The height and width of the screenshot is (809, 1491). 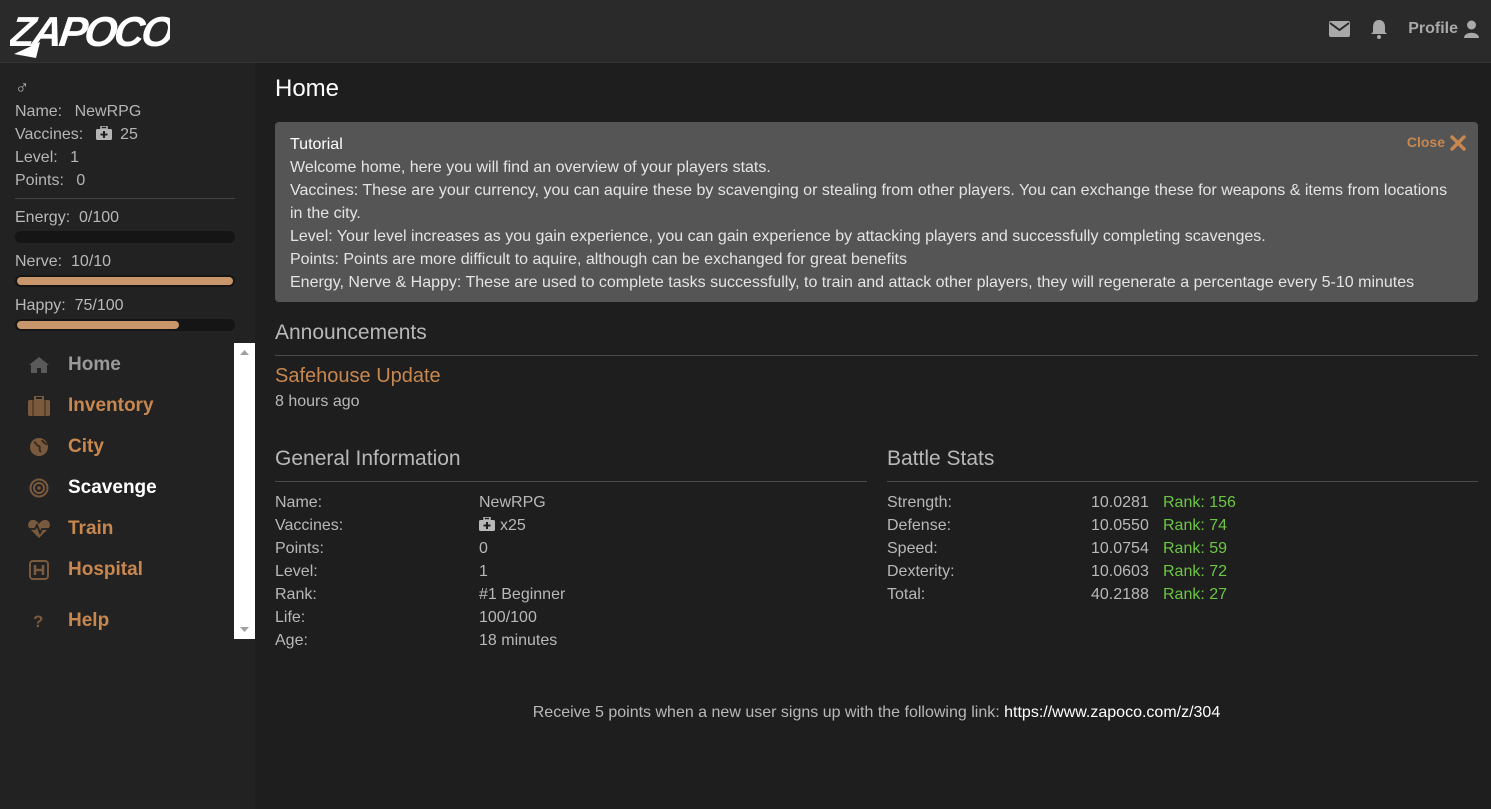 What do you see at coordinates (125, 198) in the screenshot?
I see `sidebar-divider` at bounding box center [125, 198].